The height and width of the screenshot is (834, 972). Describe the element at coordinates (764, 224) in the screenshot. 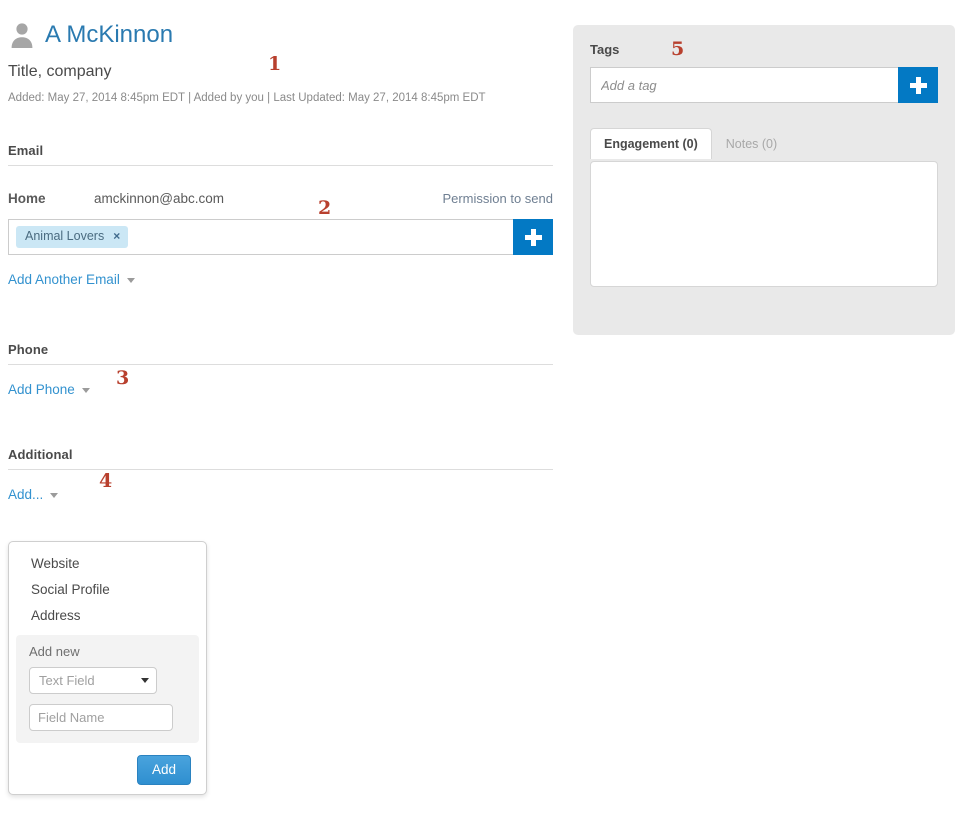

I see `engagement-content-area` at that location.